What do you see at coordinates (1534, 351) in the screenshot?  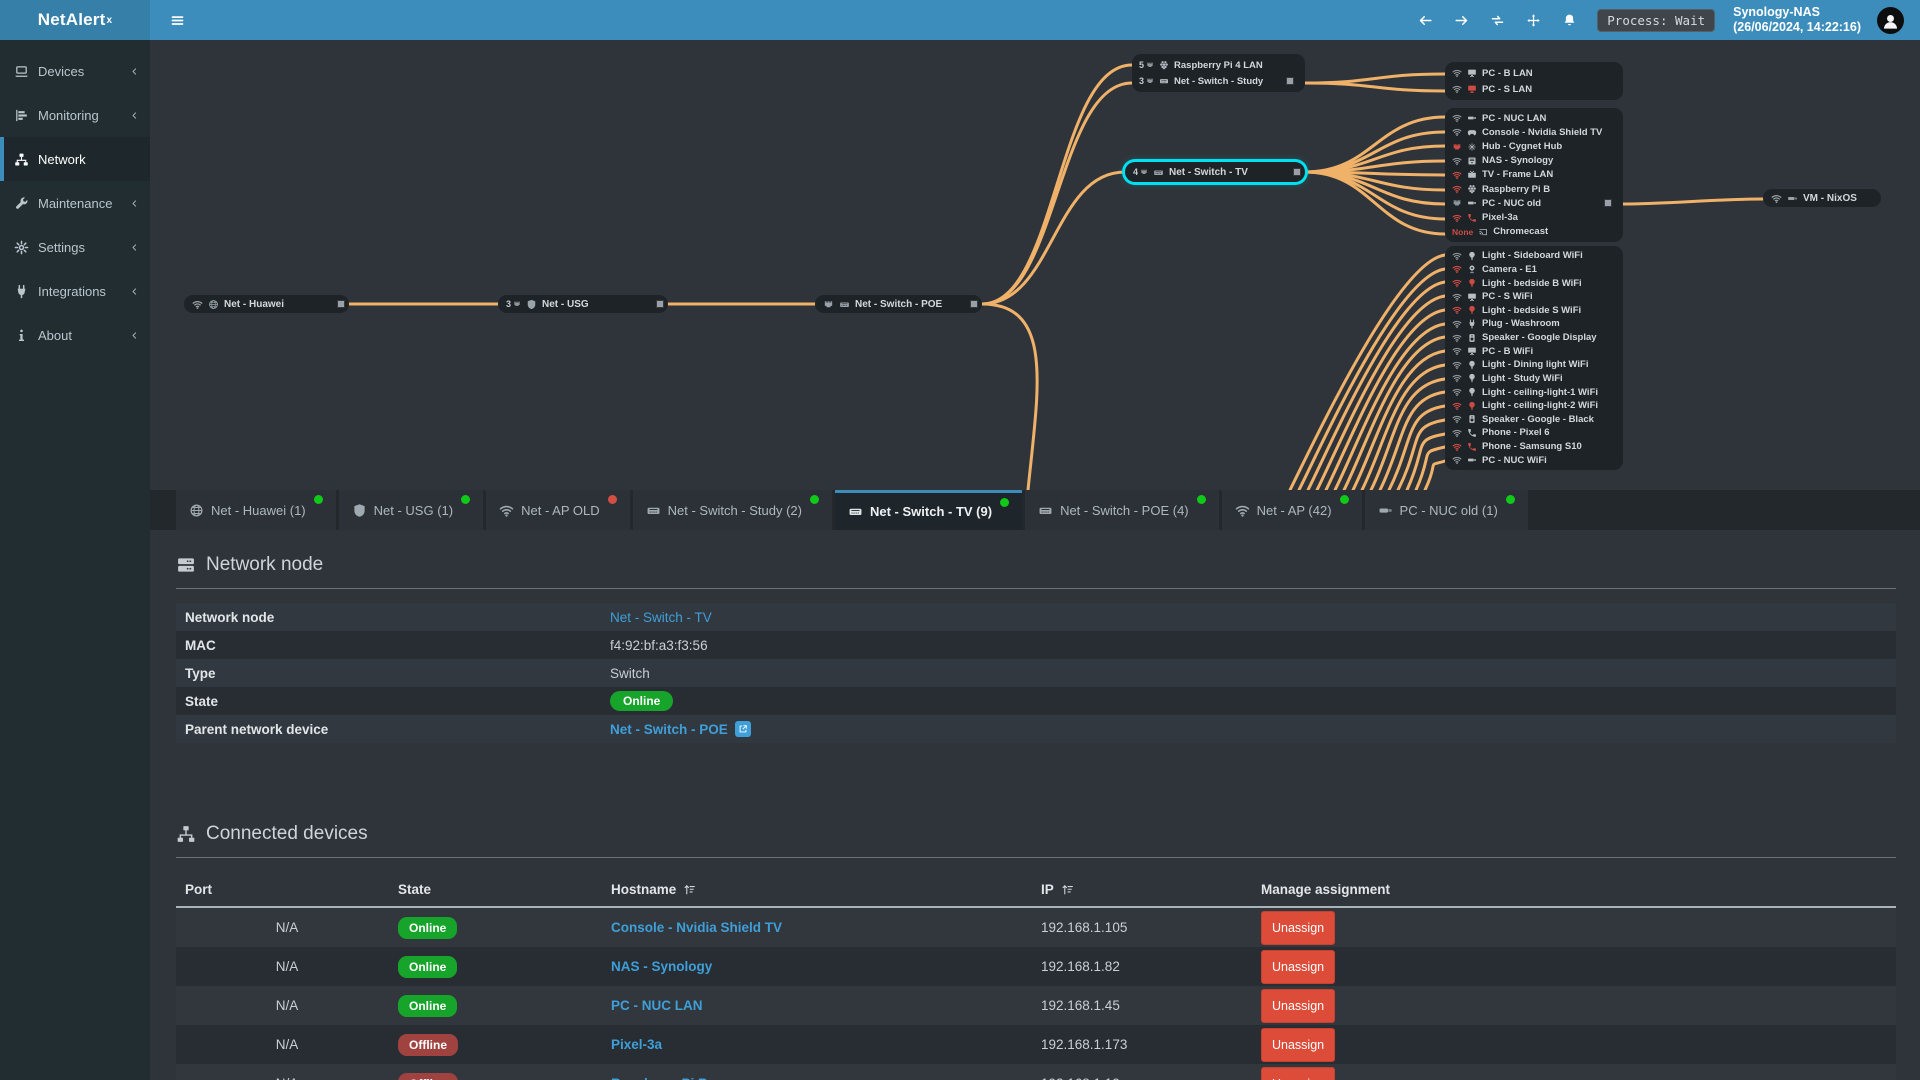 I see `device-row: PC - B WiFi` at bounding box center [1534, 351].